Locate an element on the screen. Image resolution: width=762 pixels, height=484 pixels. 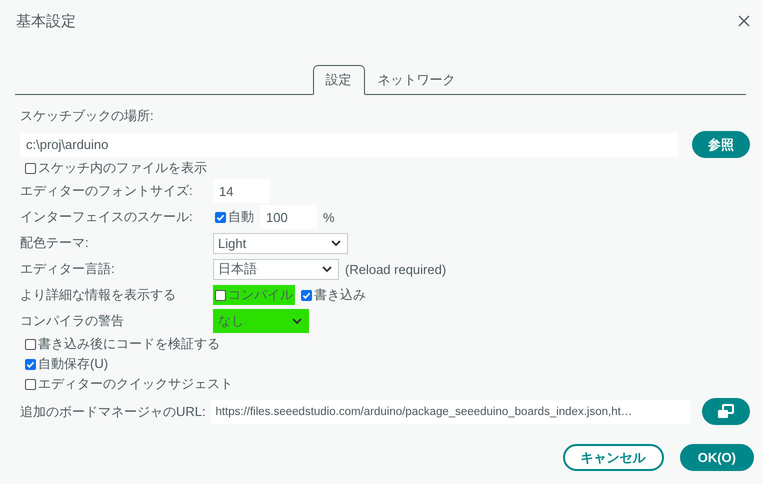
windows-icon is located at coordinates (726, 411).